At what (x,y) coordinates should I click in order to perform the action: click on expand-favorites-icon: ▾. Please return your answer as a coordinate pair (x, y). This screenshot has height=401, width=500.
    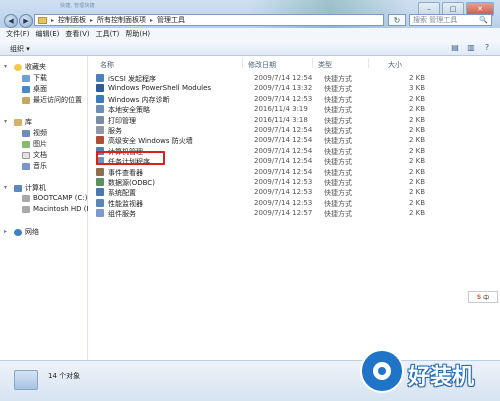
    Looking at the image, I should click on (5, 66).